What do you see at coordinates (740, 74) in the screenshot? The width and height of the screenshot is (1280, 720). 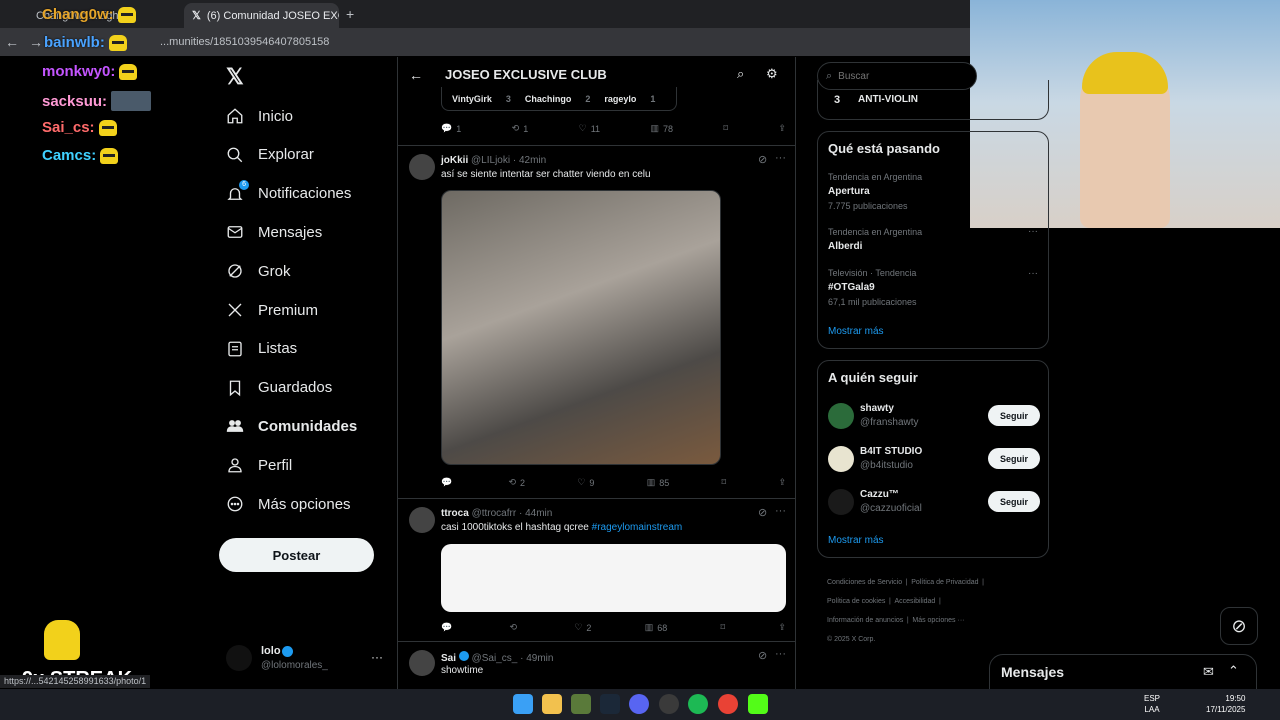 I see `search-icon: ⌕` at bounding box center [740, 74].